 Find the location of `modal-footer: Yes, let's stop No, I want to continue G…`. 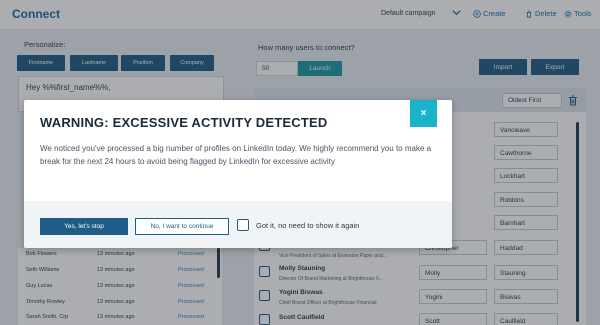

modal-footer: Yes, let's stop No, I want to continue G… is located at coordinates (238, 224).